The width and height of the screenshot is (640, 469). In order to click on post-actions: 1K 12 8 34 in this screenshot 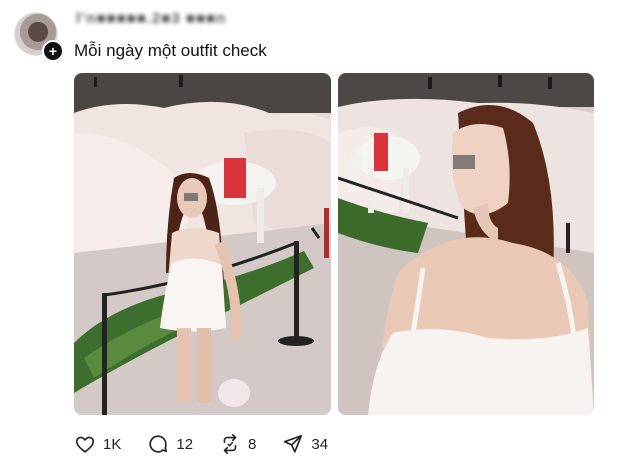, I will do `click(214, 444)`.